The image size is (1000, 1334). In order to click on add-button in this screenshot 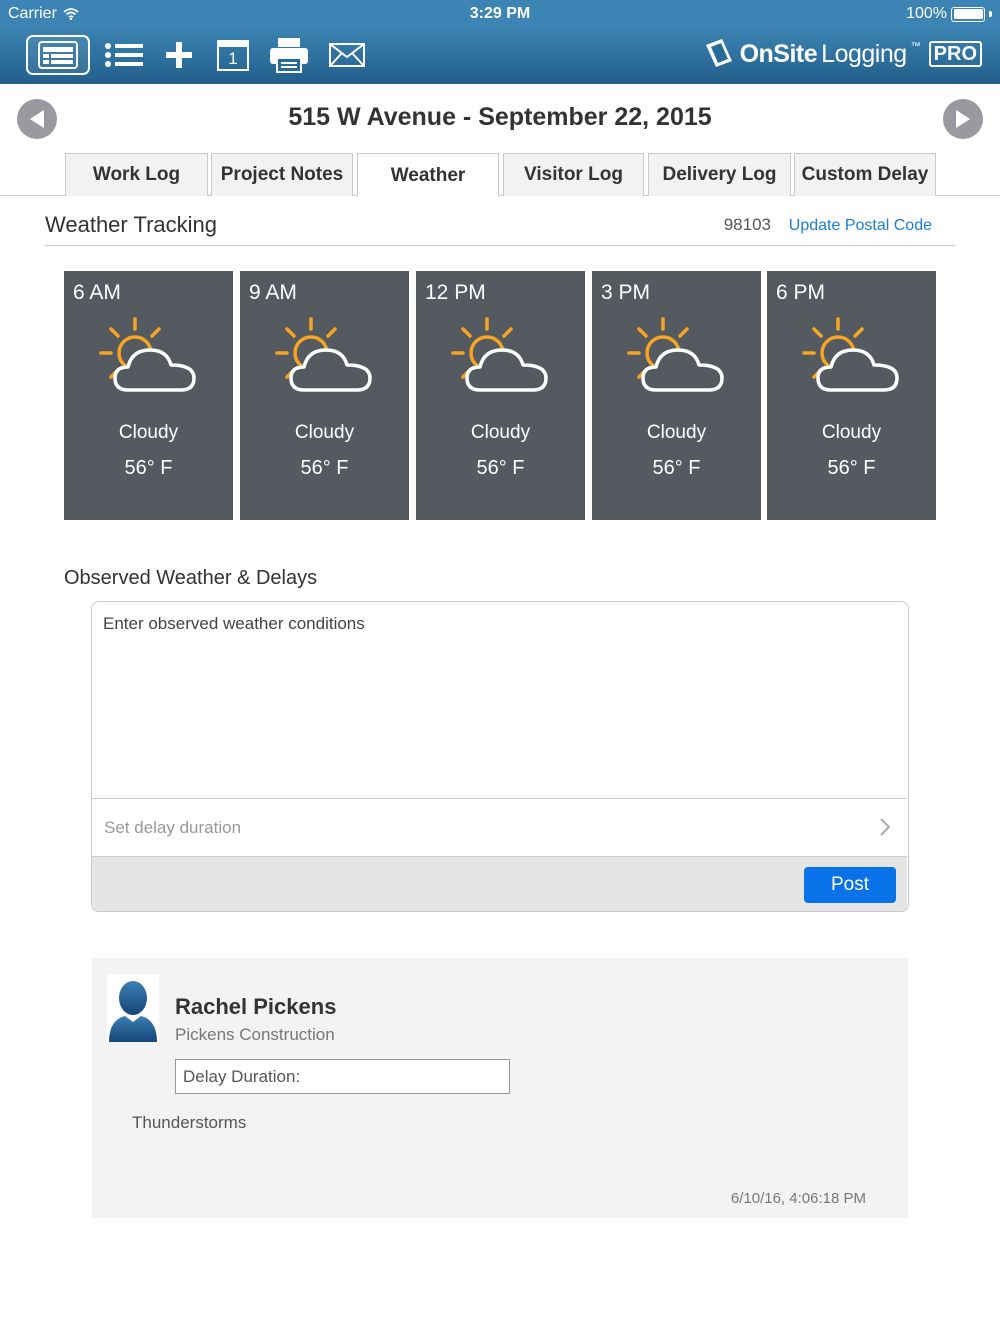, I will do `click(179, 55)`.